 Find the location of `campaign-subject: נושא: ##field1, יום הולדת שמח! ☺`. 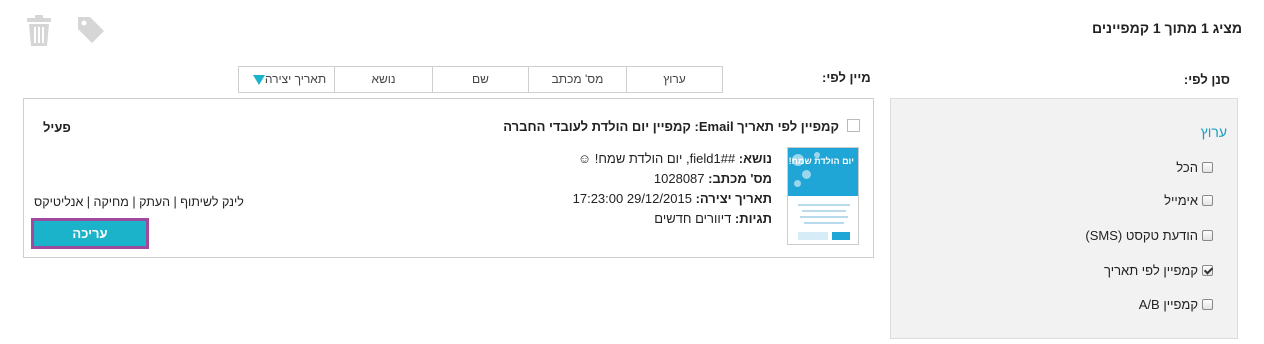

campaign-subject: נושא: ##field1, יום הולדת שמח! ☺ is located at coordinates (675, 158).